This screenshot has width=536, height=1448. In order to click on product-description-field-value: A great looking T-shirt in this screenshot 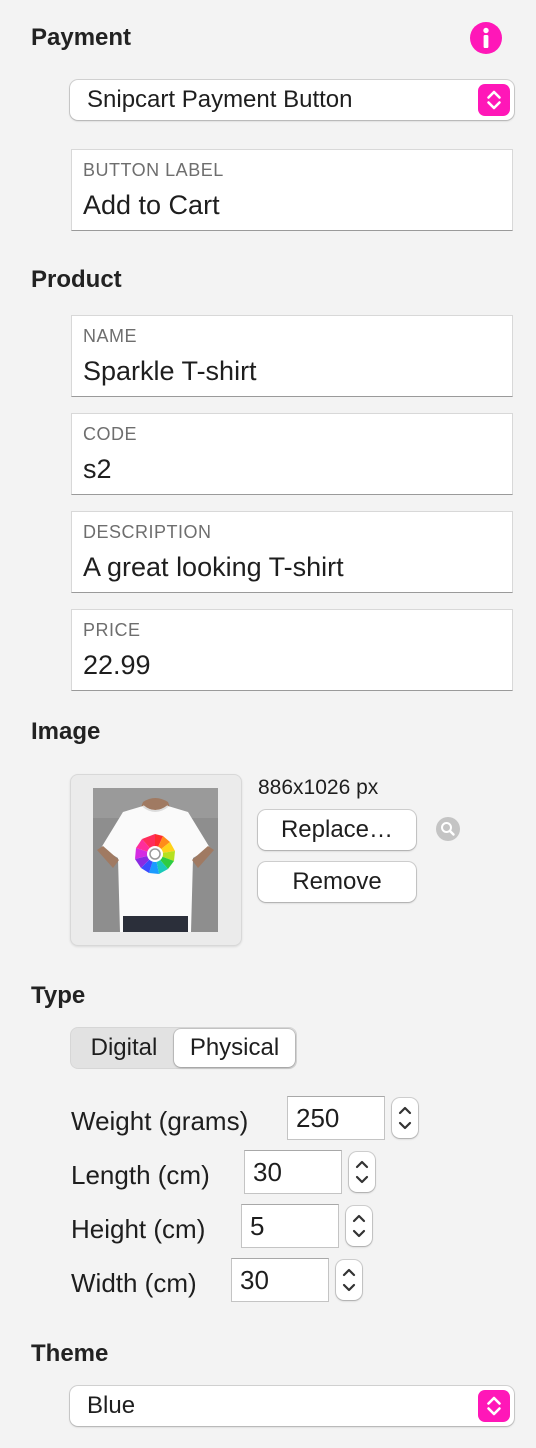, I will do `click(213, 567)`.